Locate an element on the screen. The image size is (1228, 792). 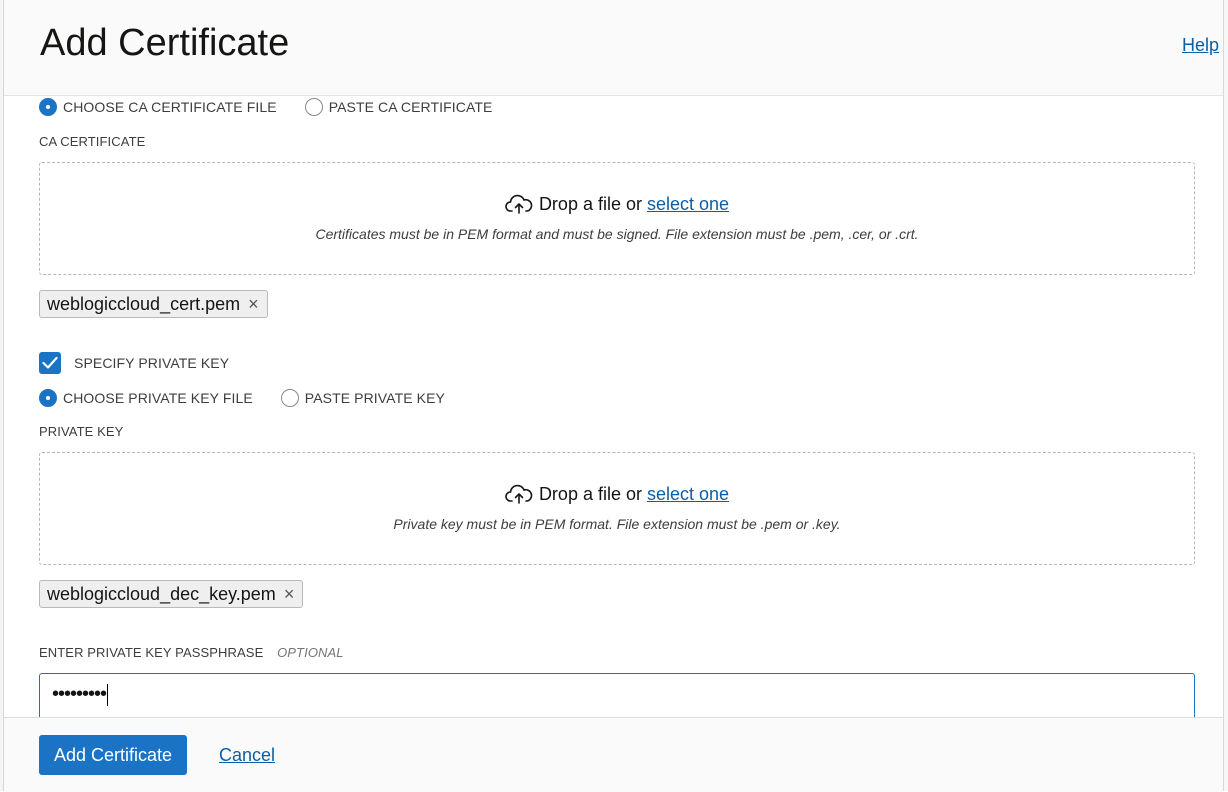
checkmark-icon is located at coordinates (50, 362).